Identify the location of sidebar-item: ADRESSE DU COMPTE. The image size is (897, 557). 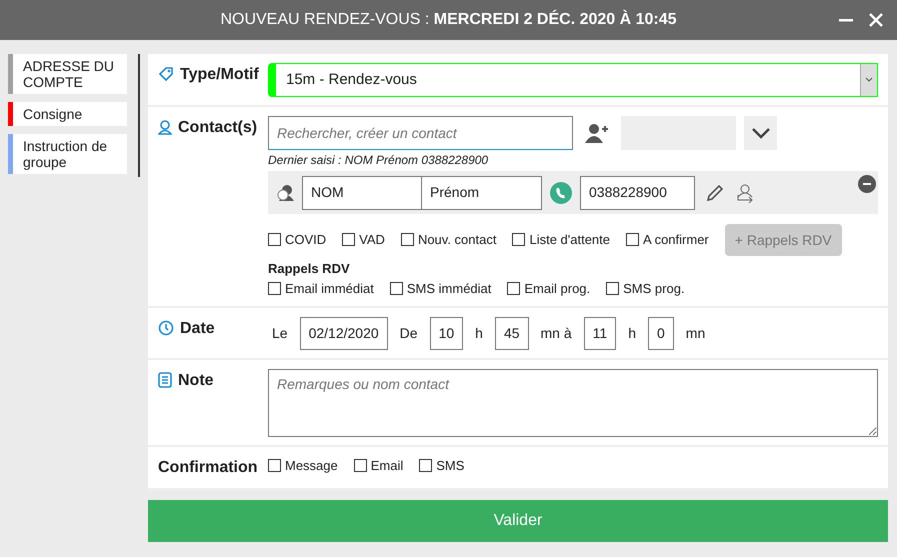
(67, 74).